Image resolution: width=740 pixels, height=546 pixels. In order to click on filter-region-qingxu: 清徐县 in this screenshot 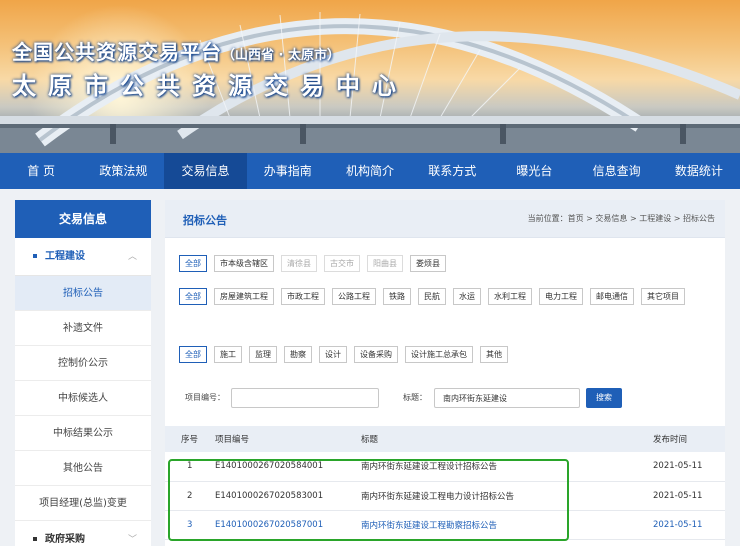, I will do `click(299, 263)`.